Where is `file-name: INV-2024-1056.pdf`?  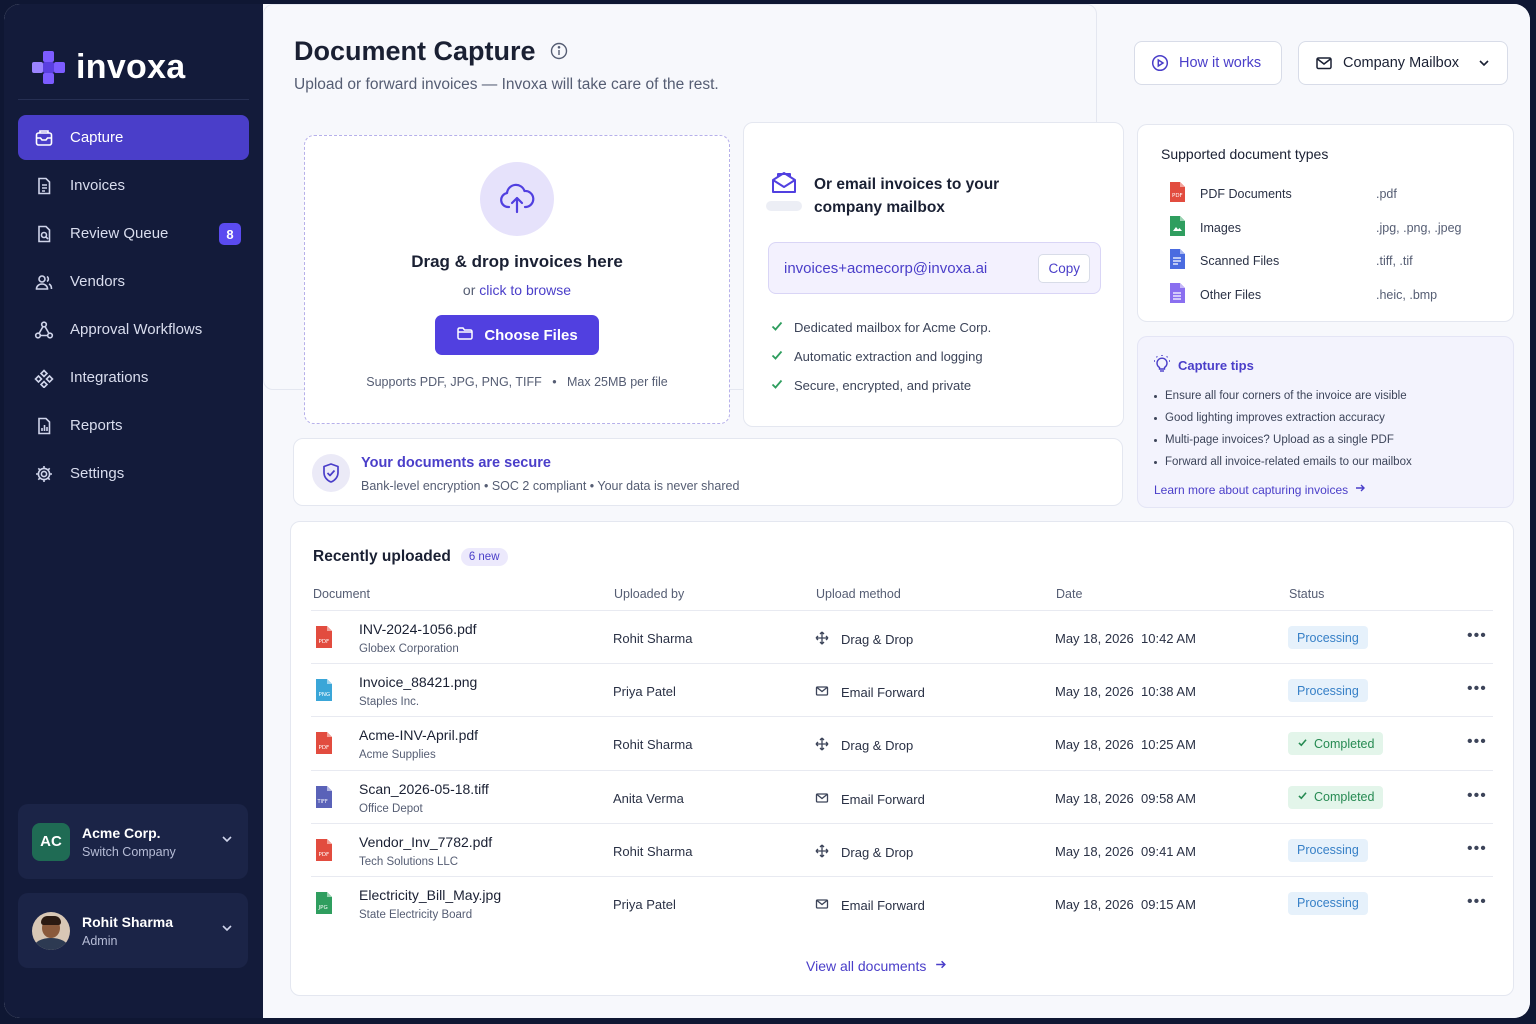
file-name: INV-2024-1056.pdf is located at coordinates (418, 629).